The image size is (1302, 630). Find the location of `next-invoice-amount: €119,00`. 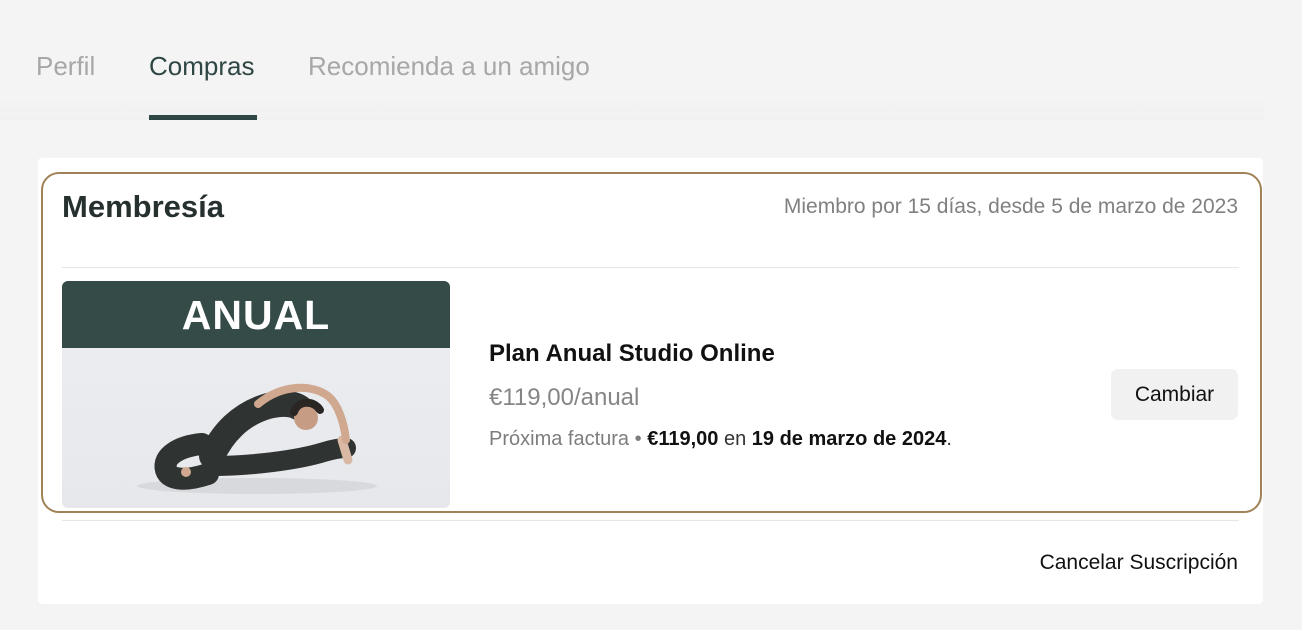

next-invoice-amount: €119,00 is located at coordinates (683, 439).